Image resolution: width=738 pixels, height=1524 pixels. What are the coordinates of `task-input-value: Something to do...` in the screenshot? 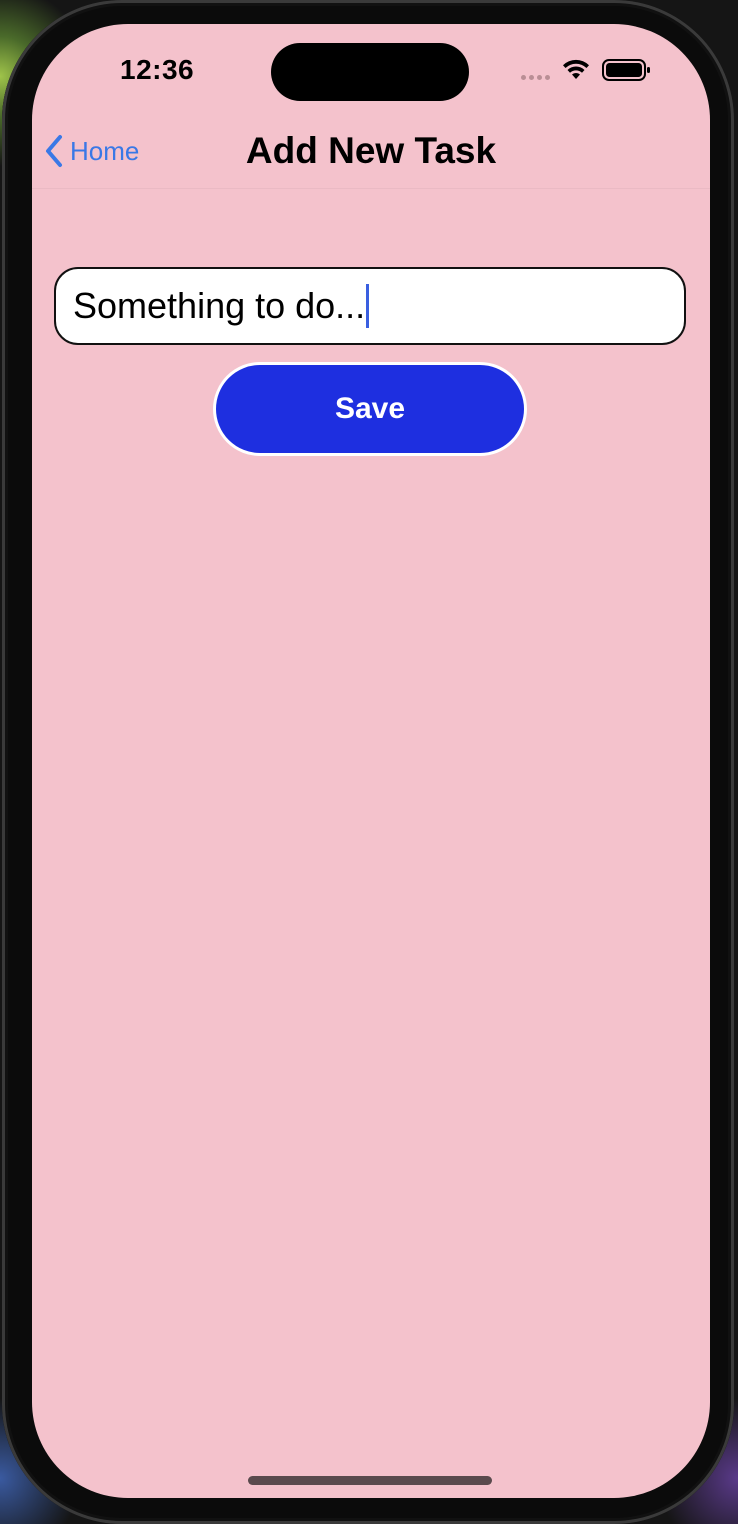 It's located at (219, 305).